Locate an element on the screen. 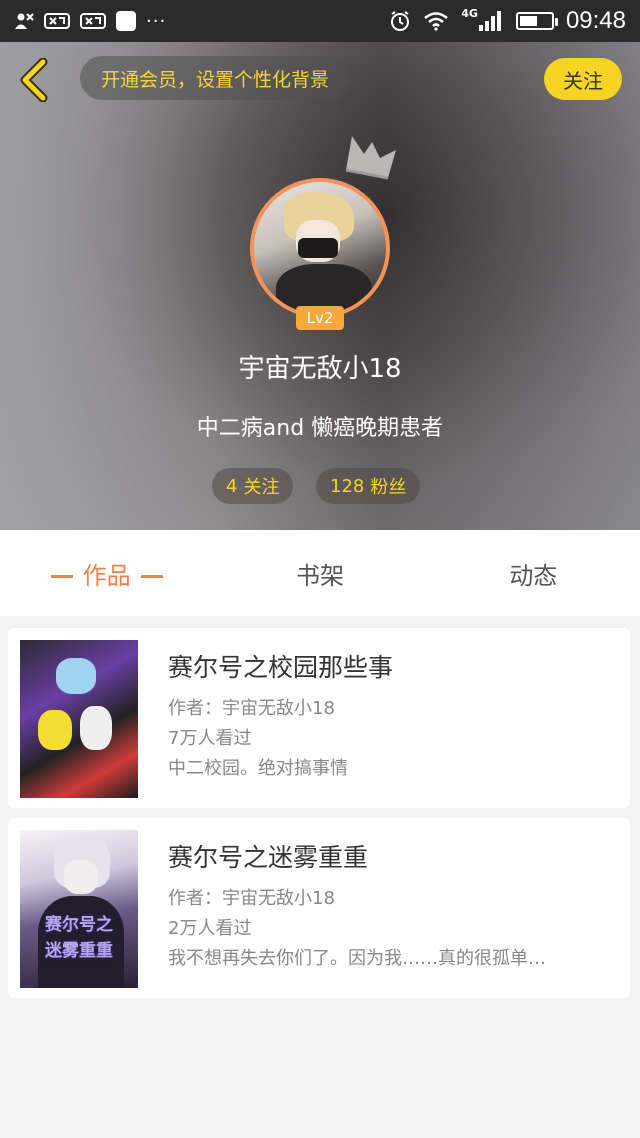 This screenshot has height=1138, width=640. book-description: 中二校园。绝对搞事情 is located at coordinates (258, 768).